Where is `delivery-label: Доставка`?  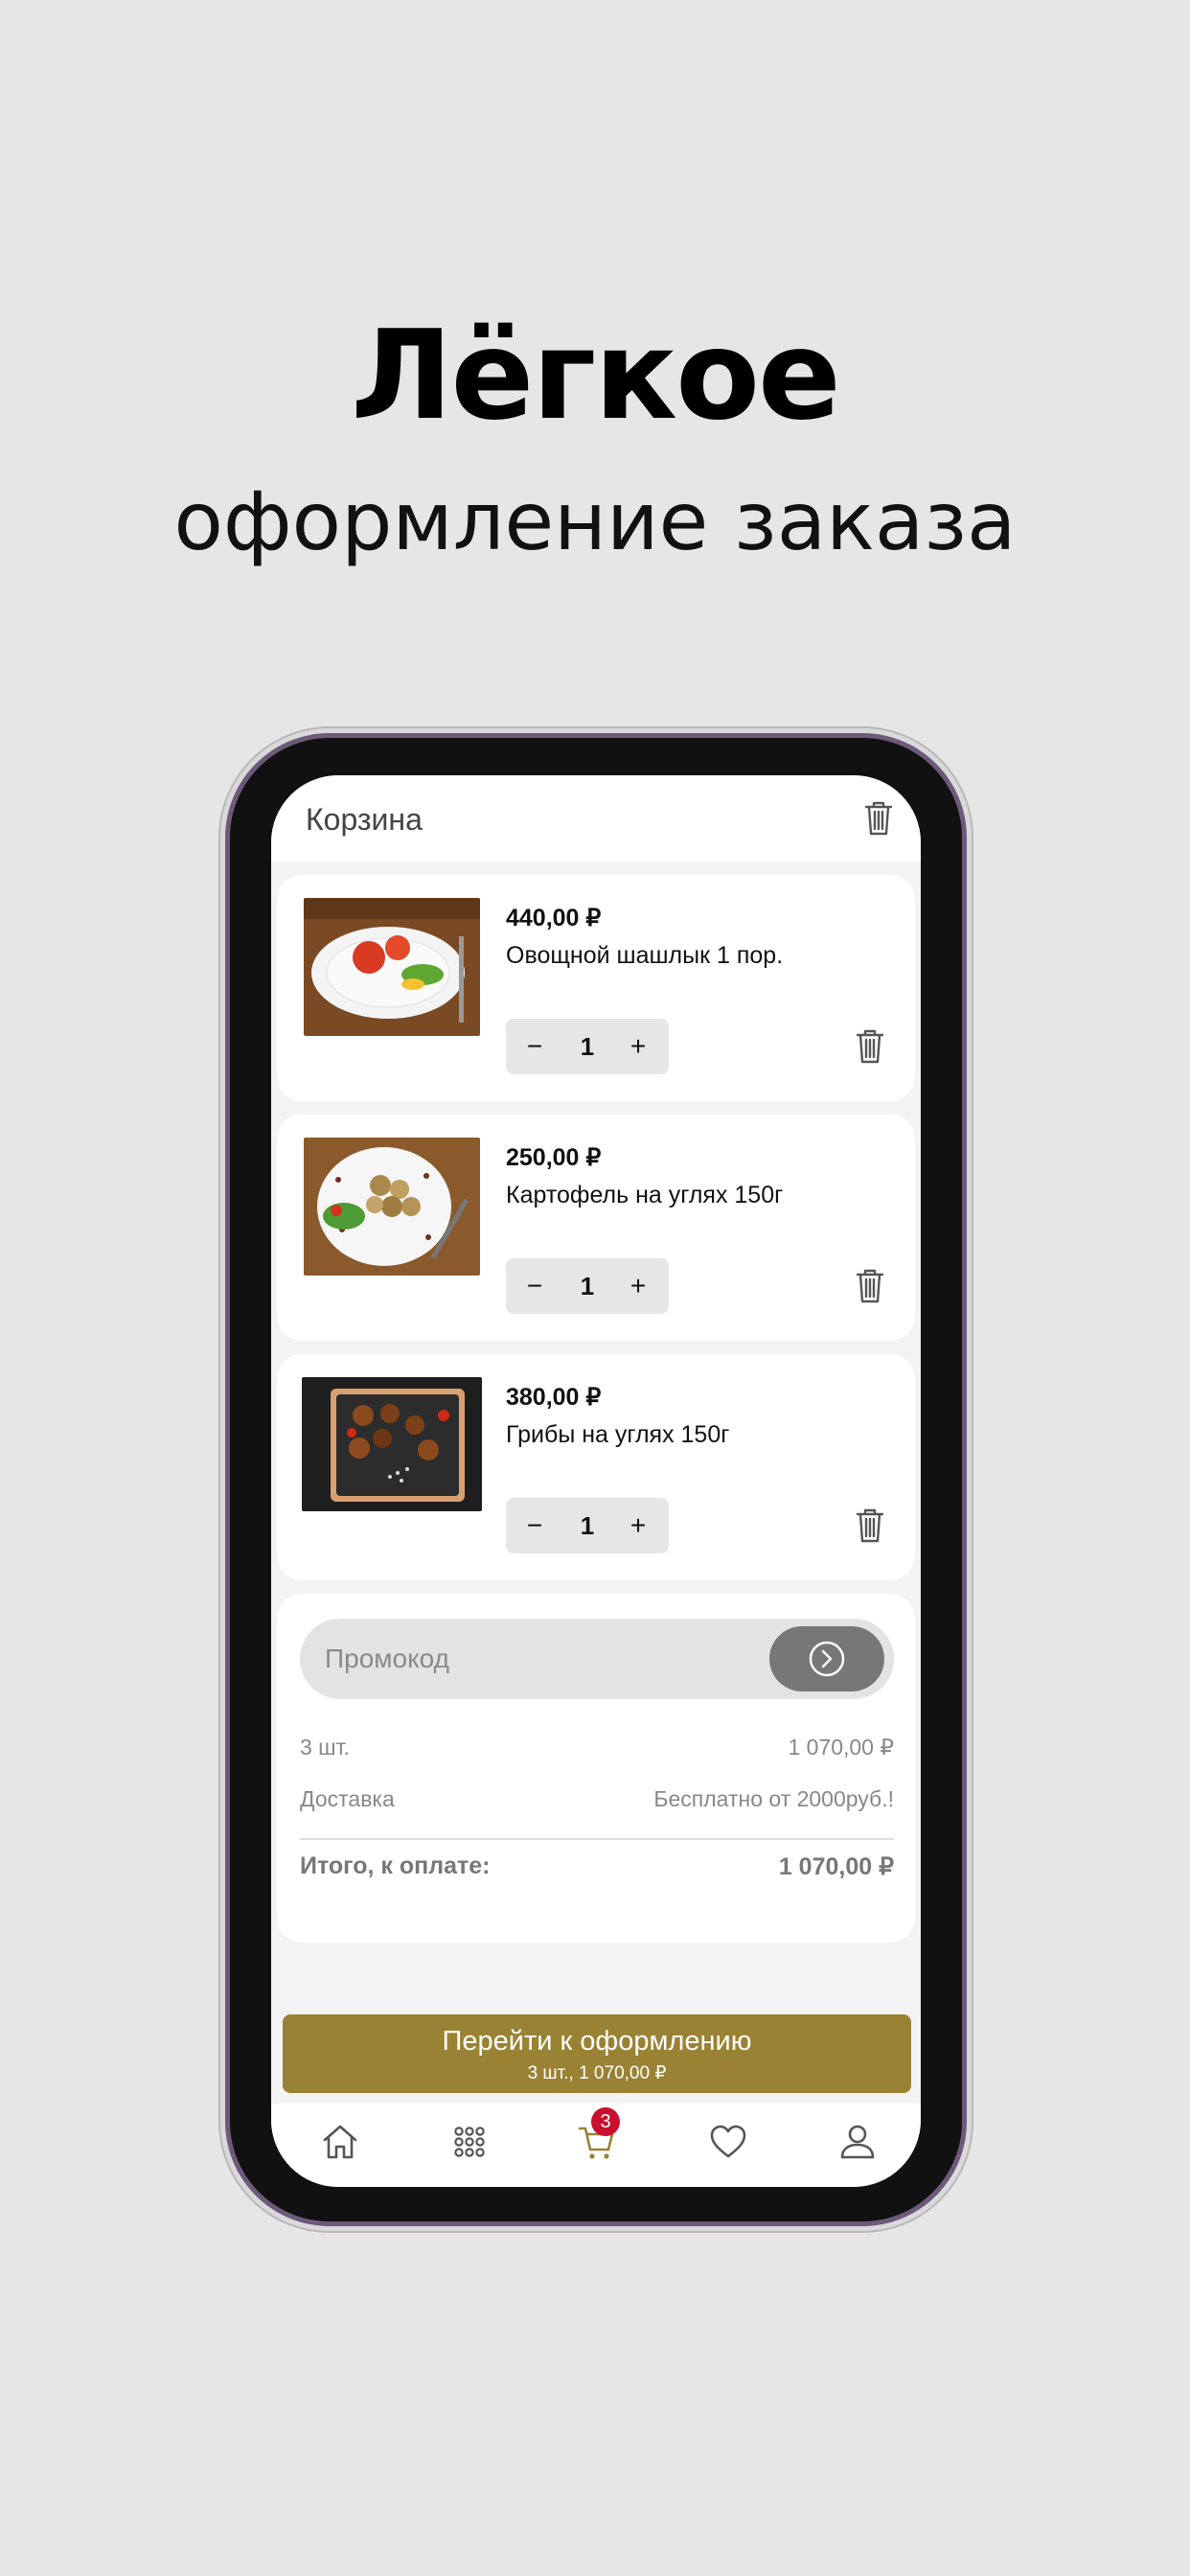
delivery-label: Доставка is located at coordinates (348, 1798).